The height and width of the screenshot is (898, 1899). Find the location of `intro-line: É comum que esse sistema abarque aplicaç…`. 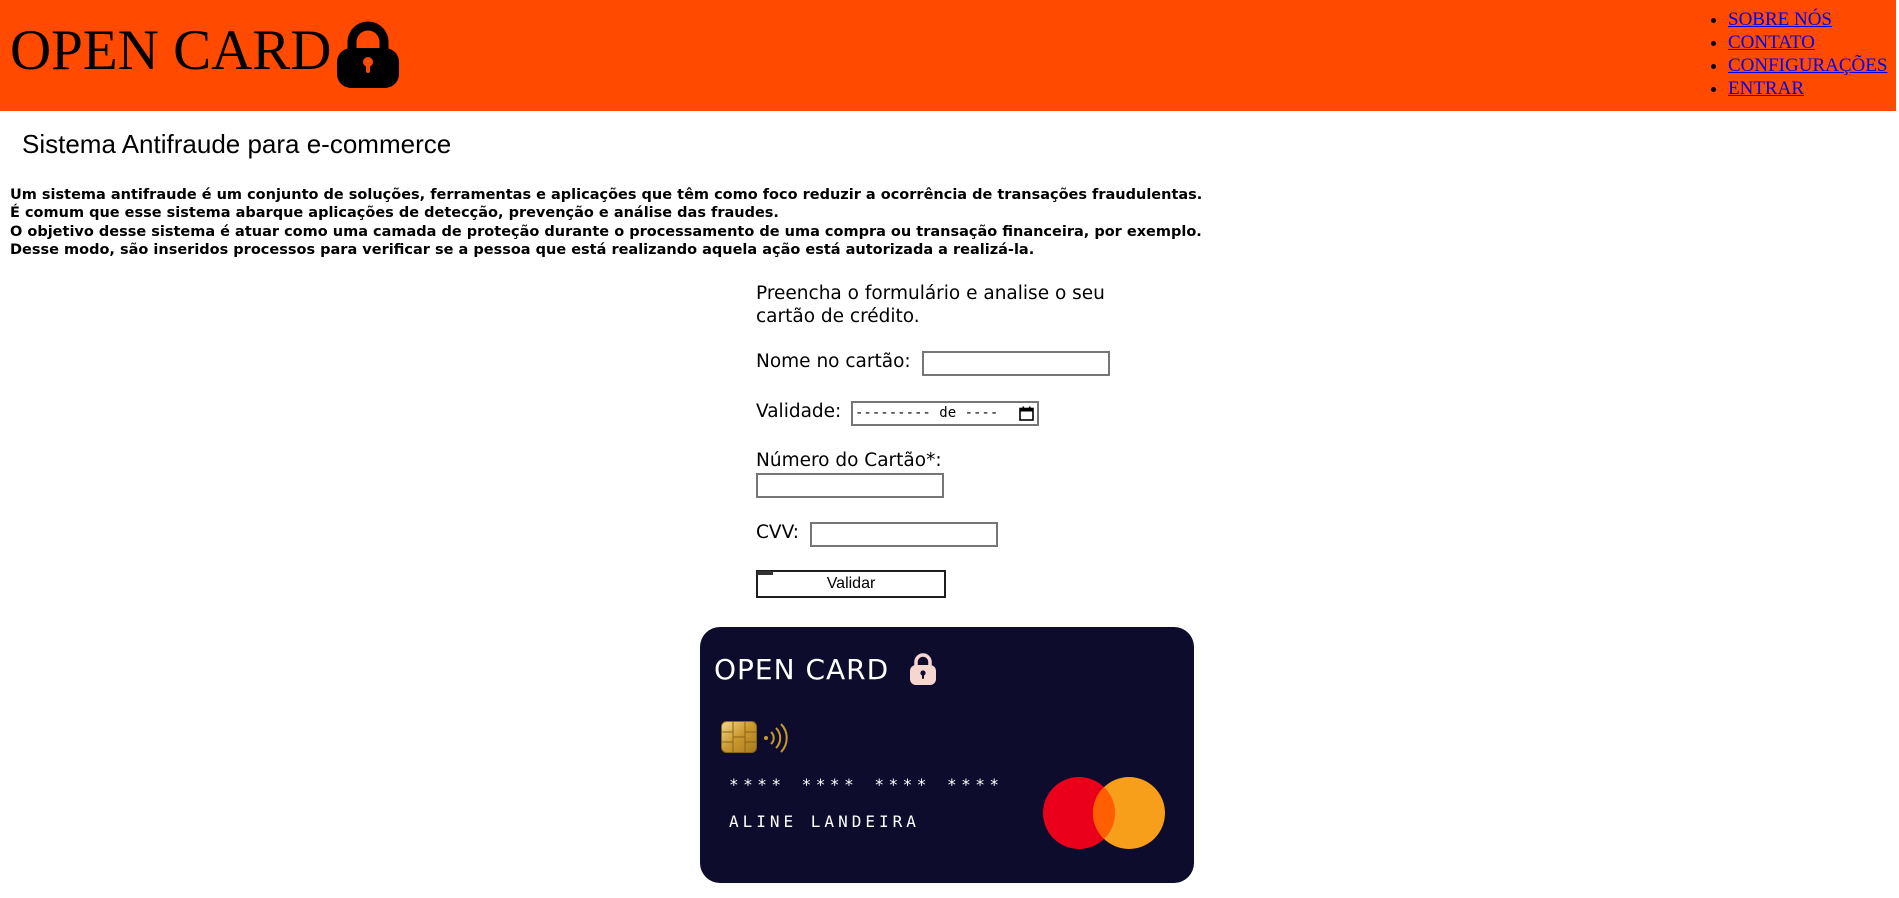

intro-line: É comum que esse sistema abarque aplicaç… is located at coordinates (394, 213).